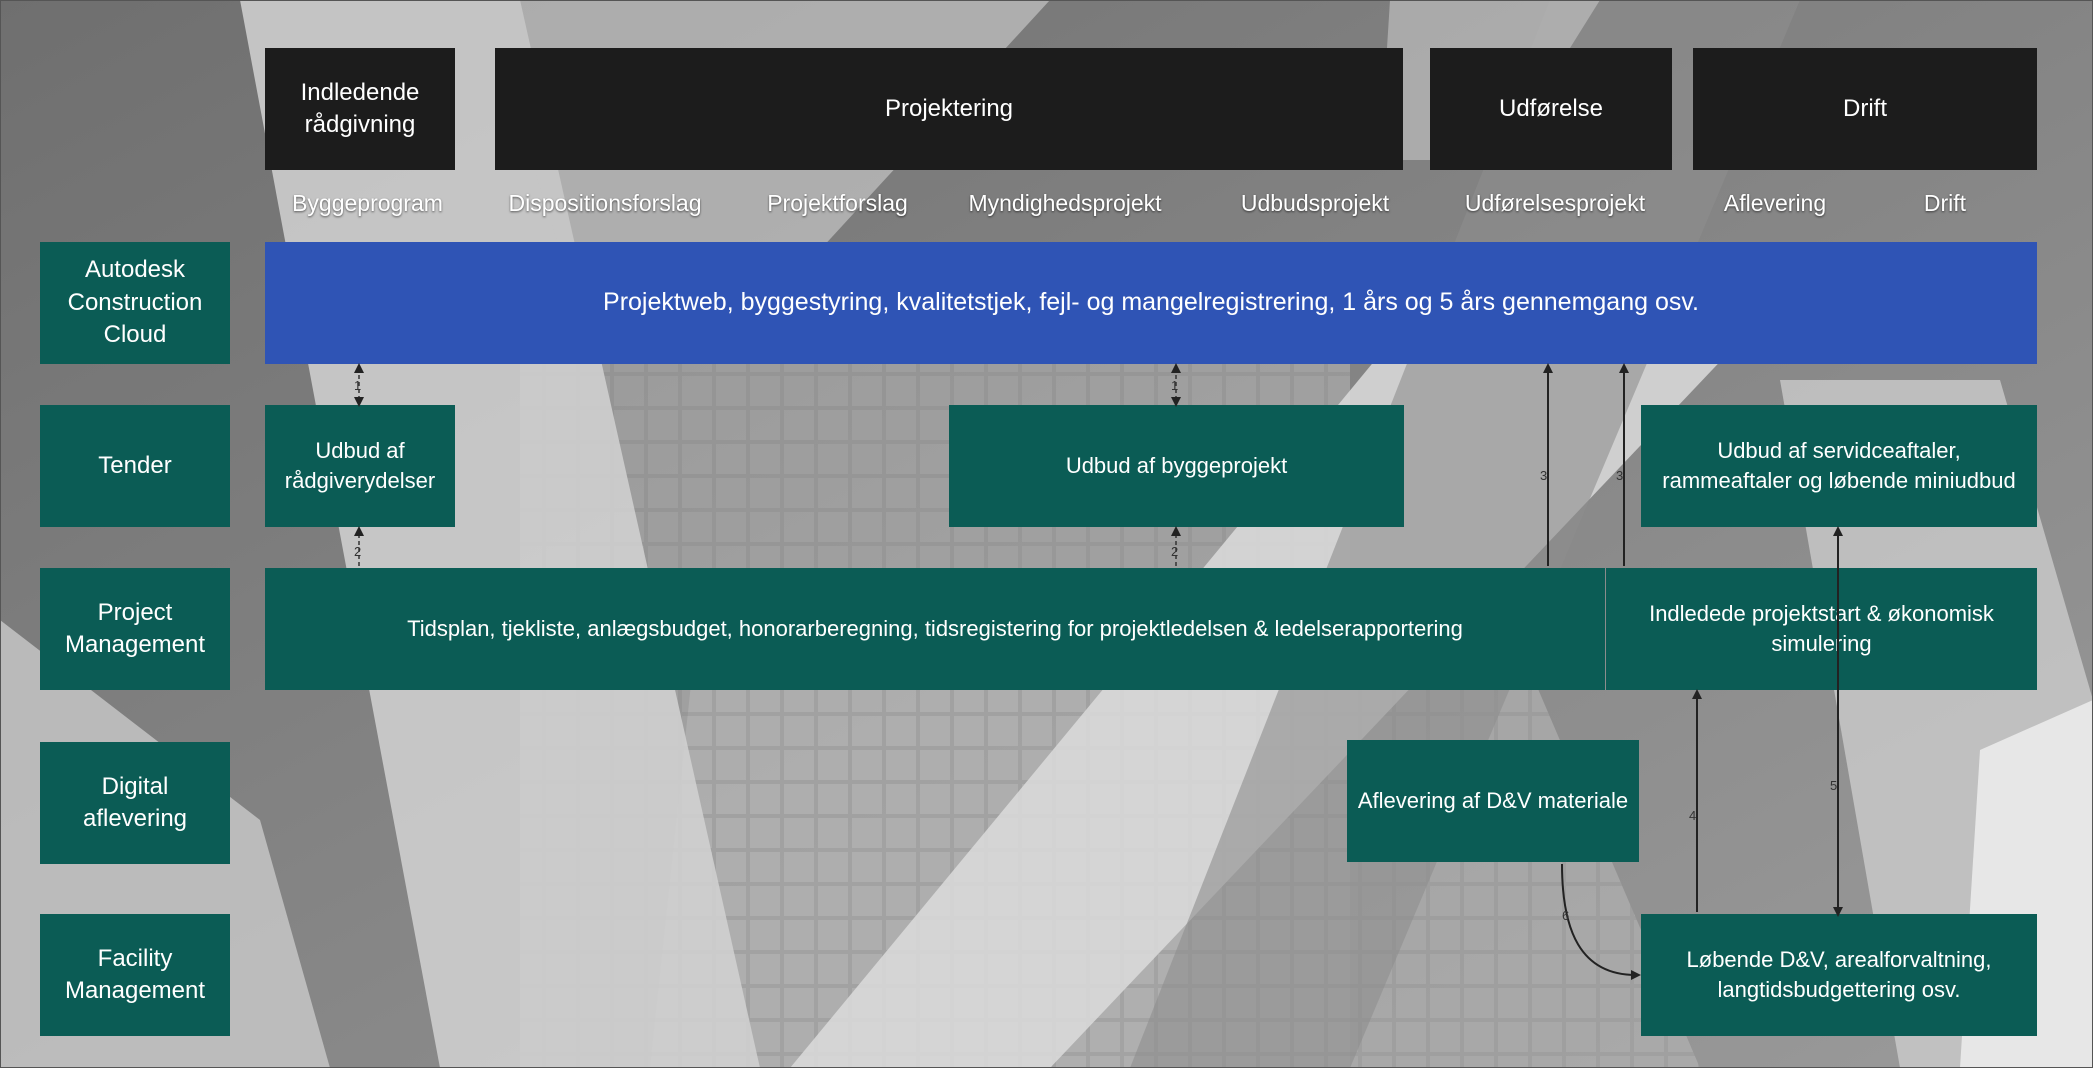  What do you see at coordinates (1601, 921) in the screenshot?
I see `connector-6-digital-fm` at bounding box center [1601, 921].